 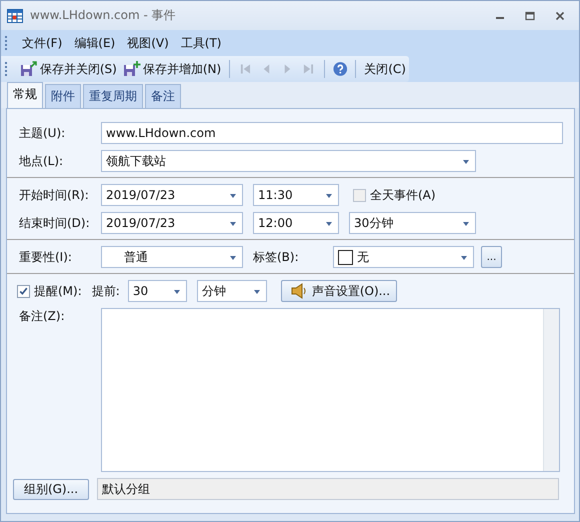 I want to click on save-arrow-icon, so click(x=29, y=69).